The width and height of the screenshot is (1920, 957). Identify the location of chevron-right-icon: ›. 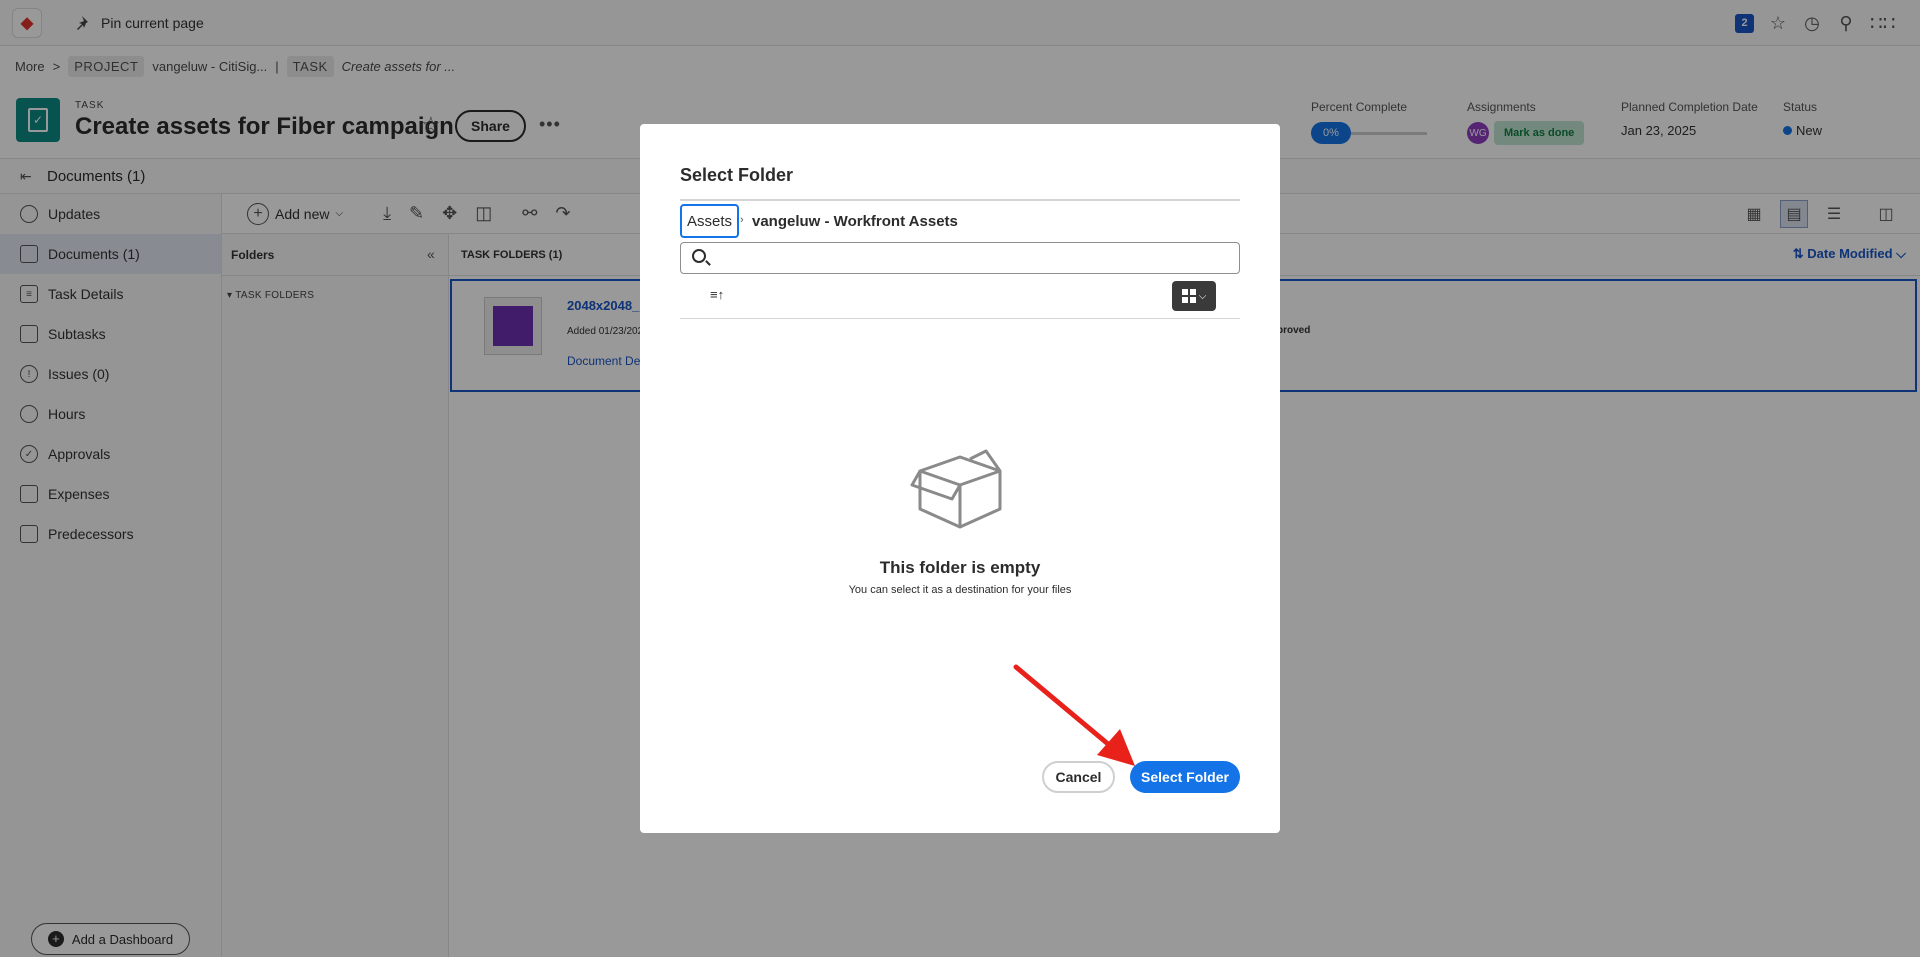
(742, 220).